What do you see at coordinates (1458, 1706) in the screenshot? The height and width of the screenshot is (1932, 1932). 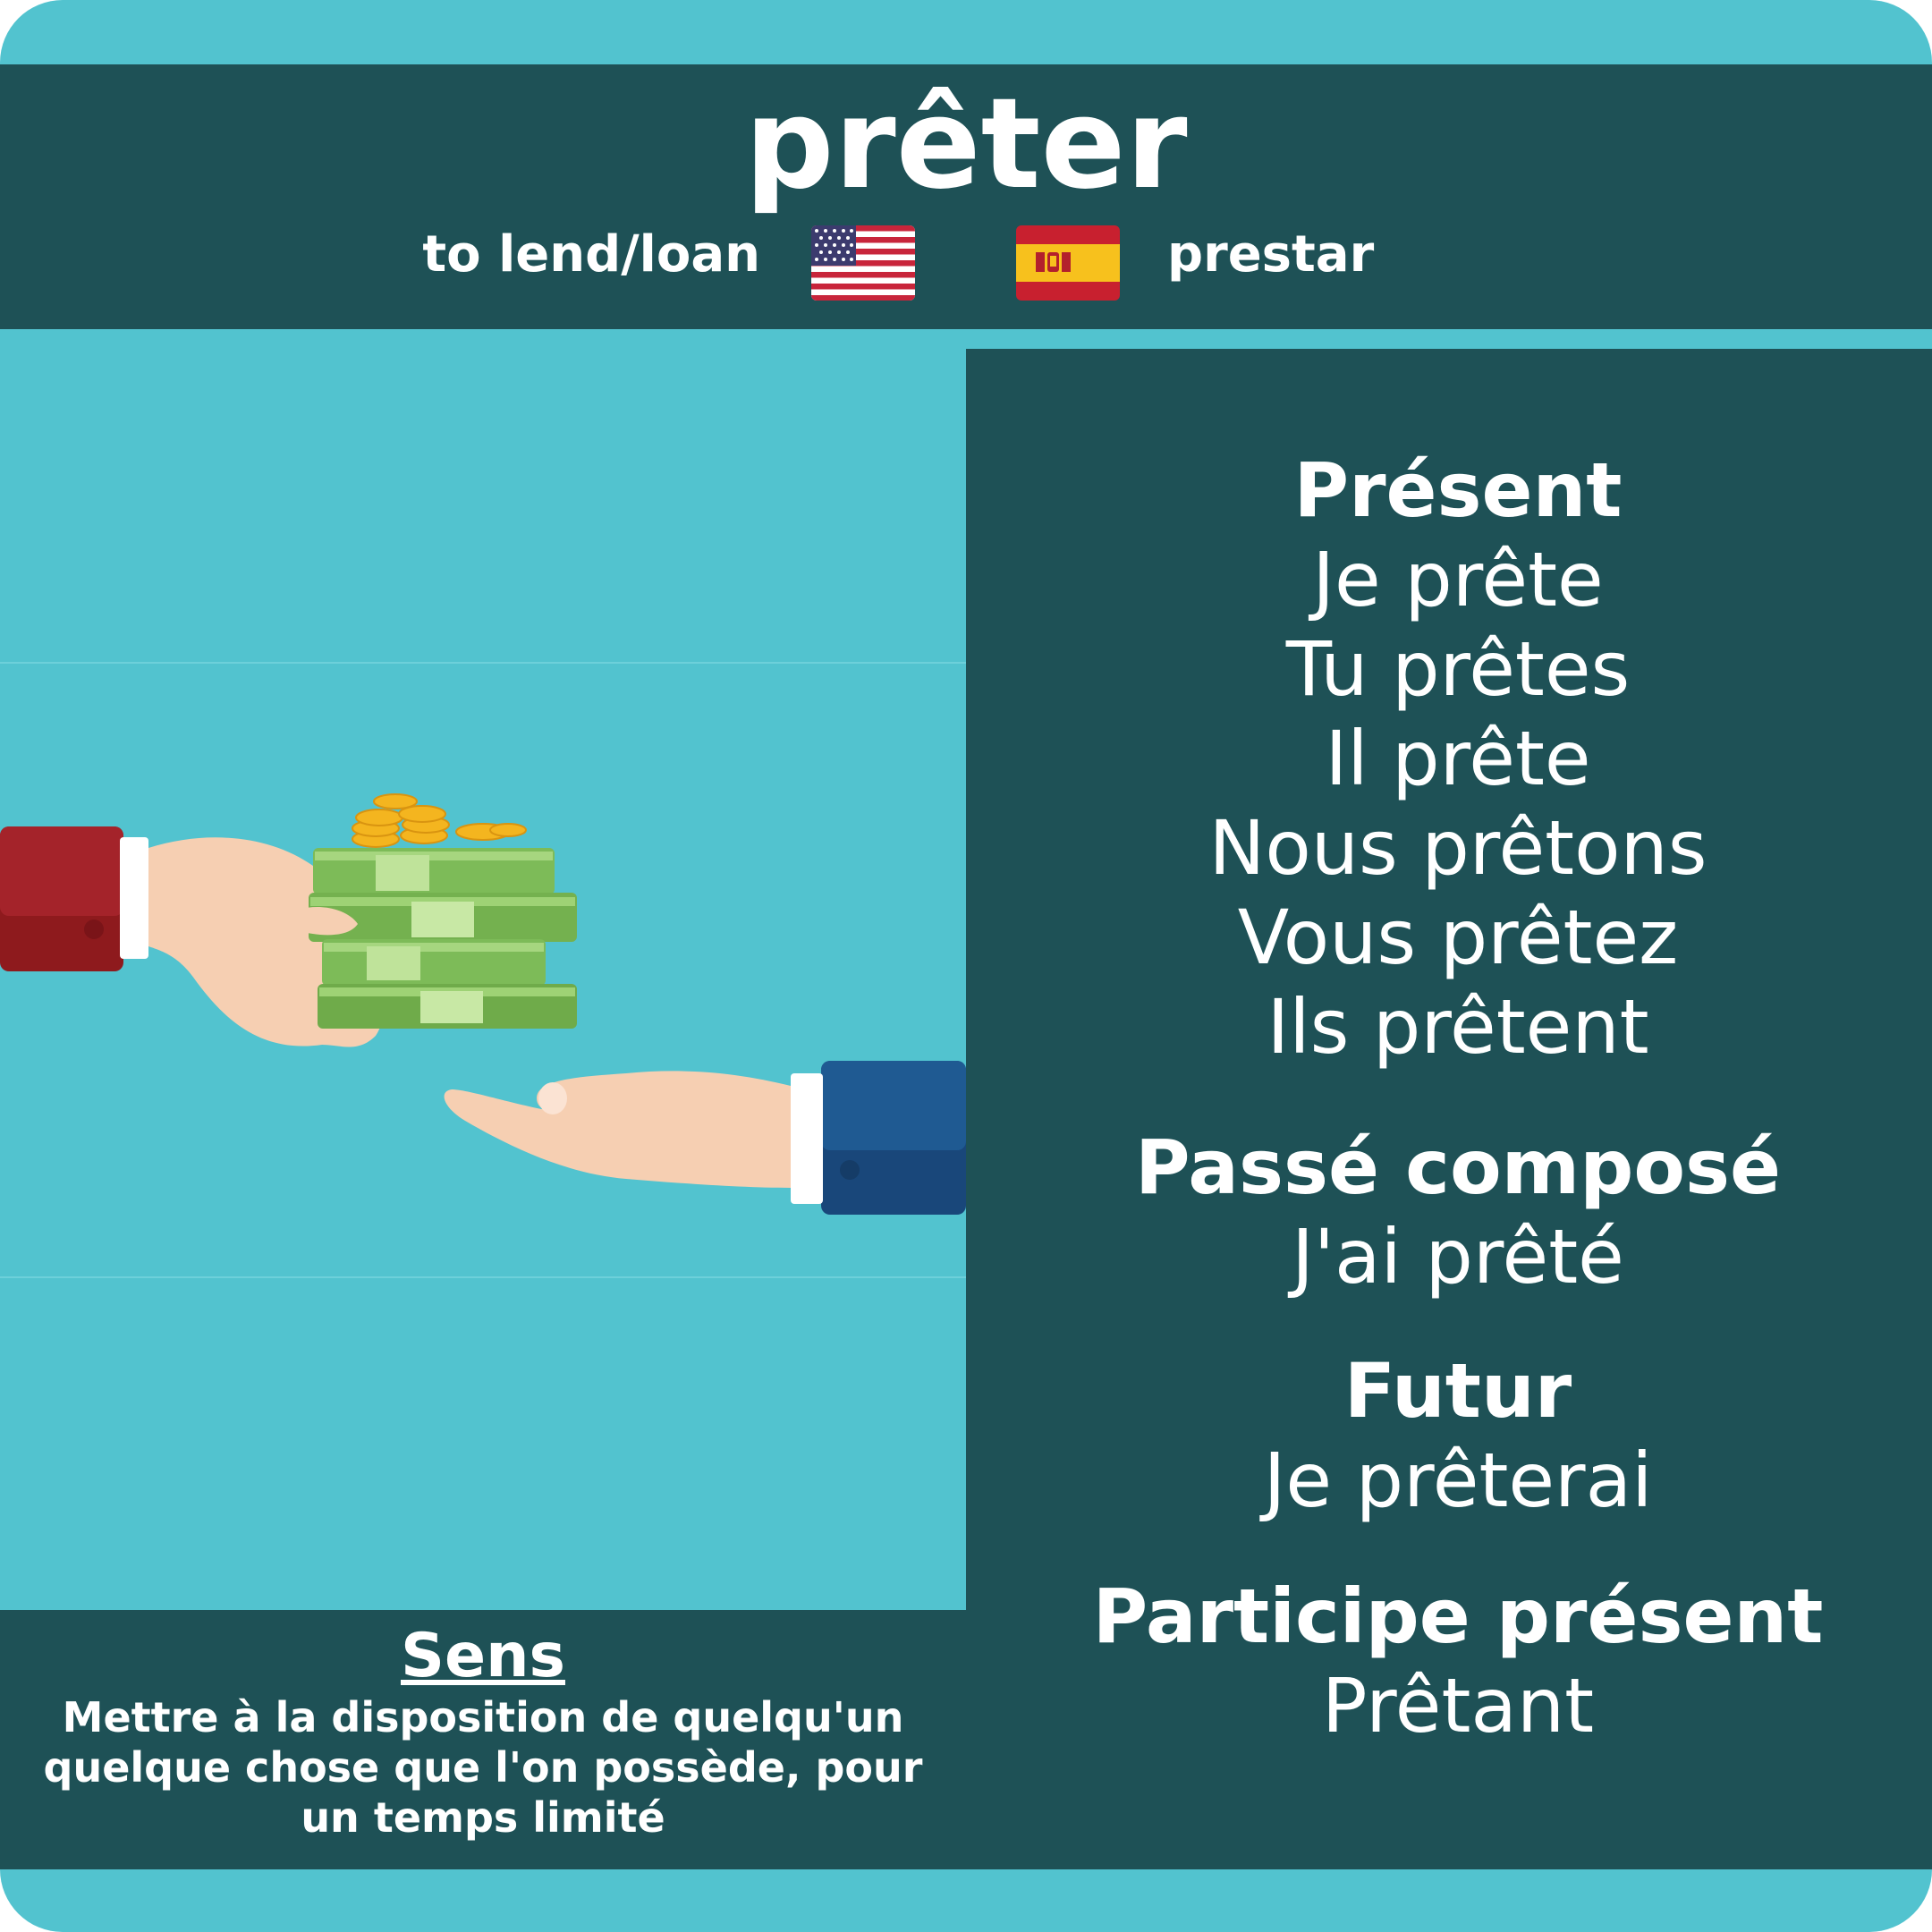 I see `participe-present-form: Prêtant` at bounding box center [1458, 1706].